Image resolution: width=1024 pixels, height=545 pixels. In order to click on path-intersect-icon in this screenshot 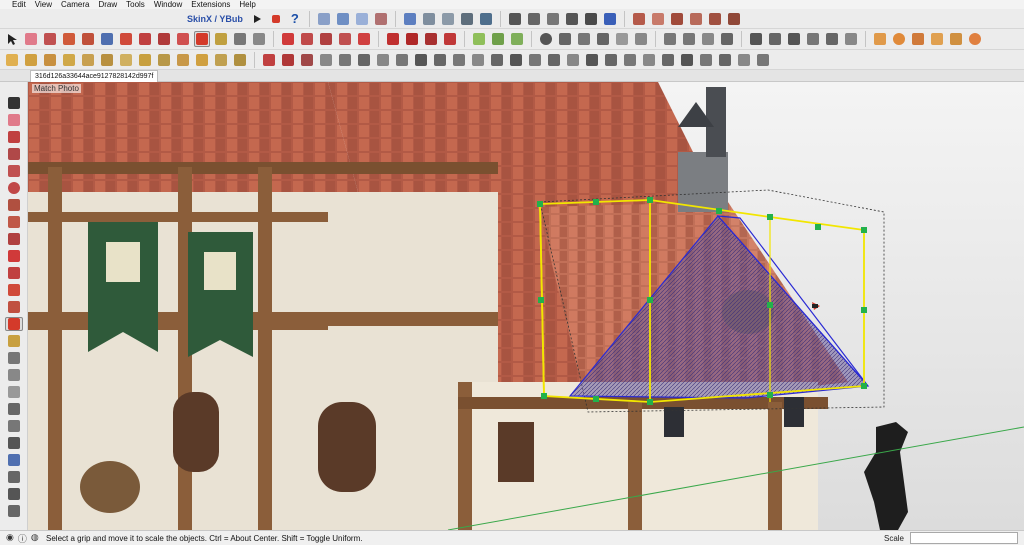, I will do `click(706, 60)`.